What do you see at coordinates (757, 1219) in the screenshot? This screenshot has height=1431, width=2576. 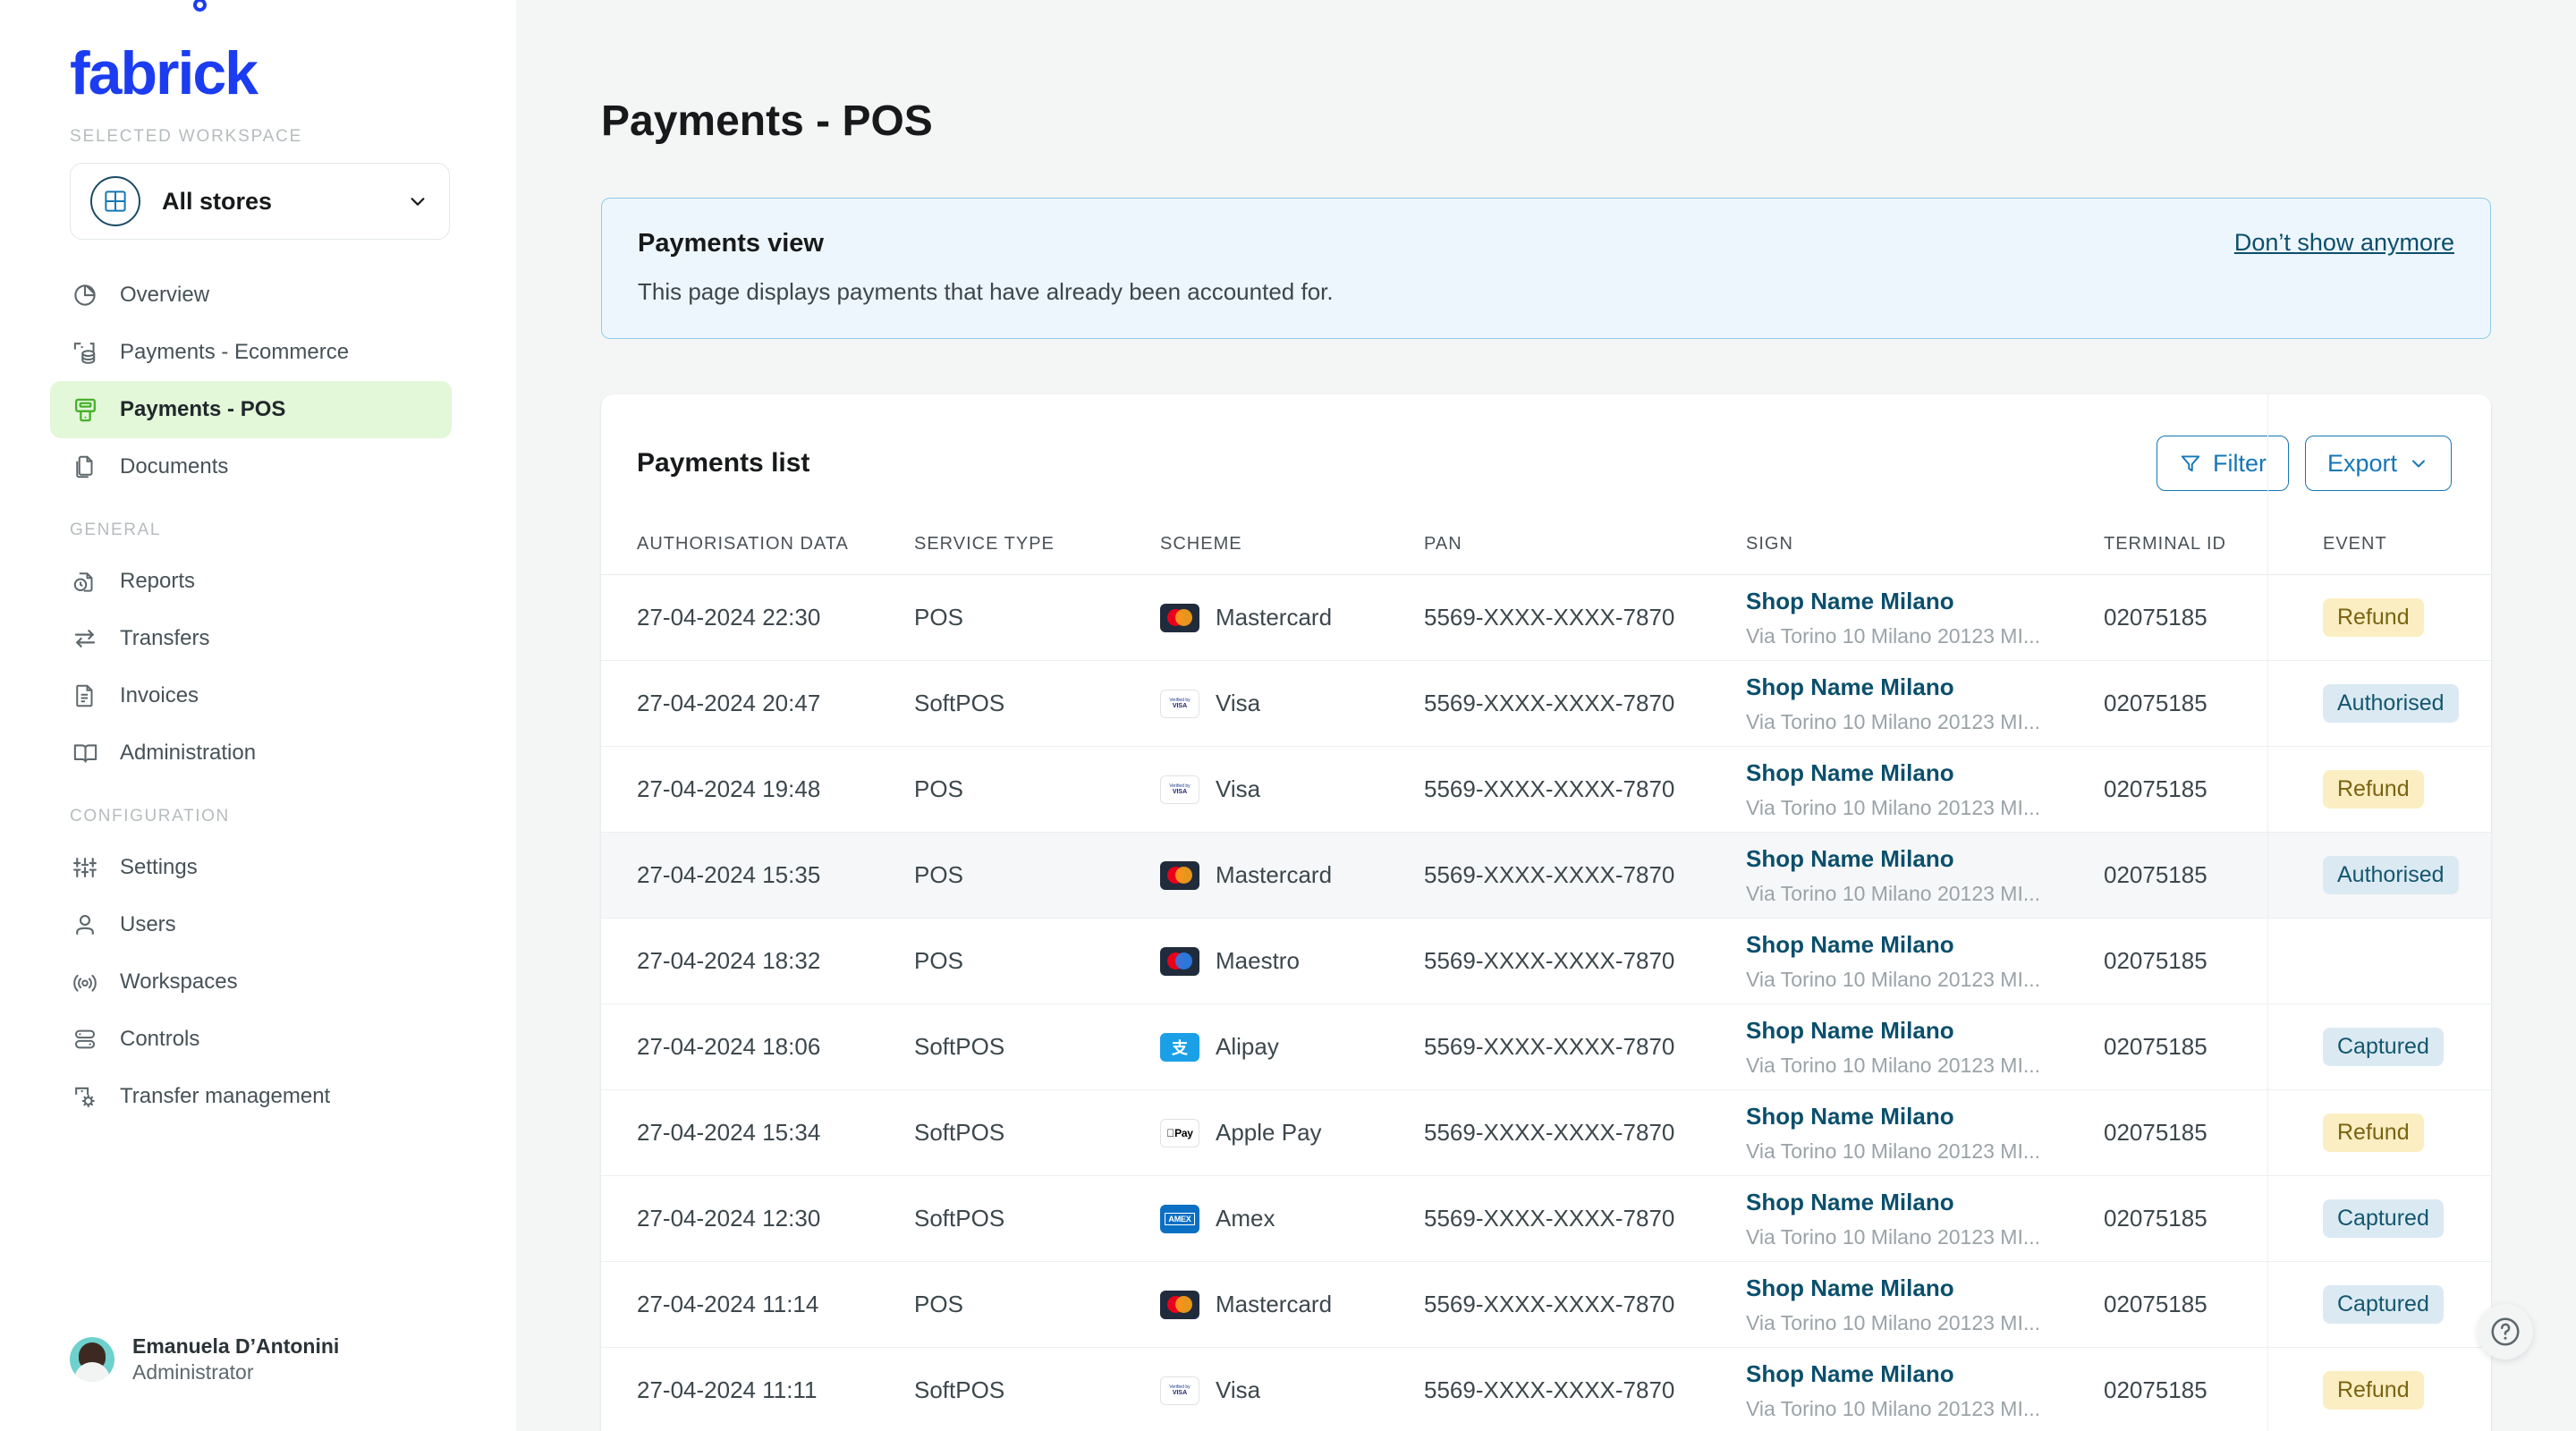 I see `cell-authorisation-data: 27-04-2024 12:30` at bounding box center [757, 1219].